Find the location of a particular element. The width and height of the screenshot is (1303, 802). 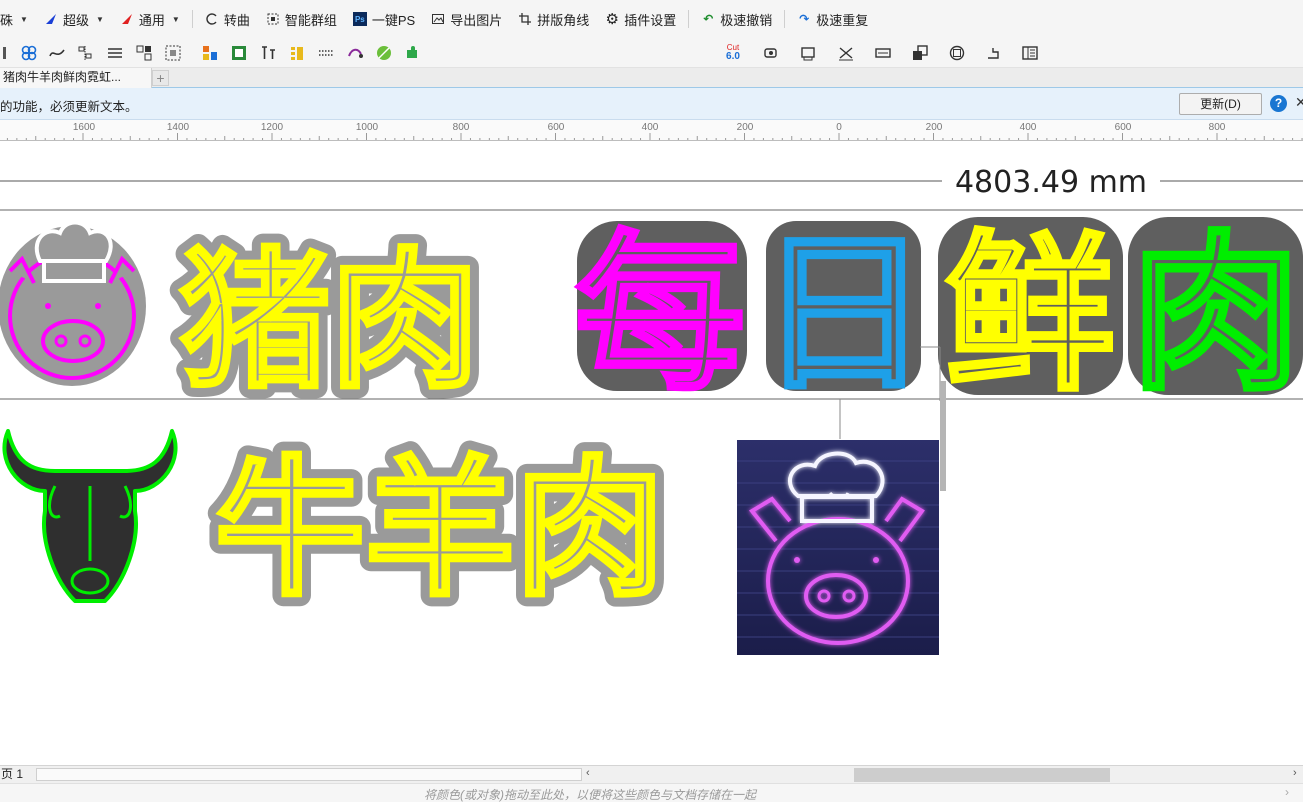

cut-plugin-button: Cut 6.0 is located at coordinates (733, 53).